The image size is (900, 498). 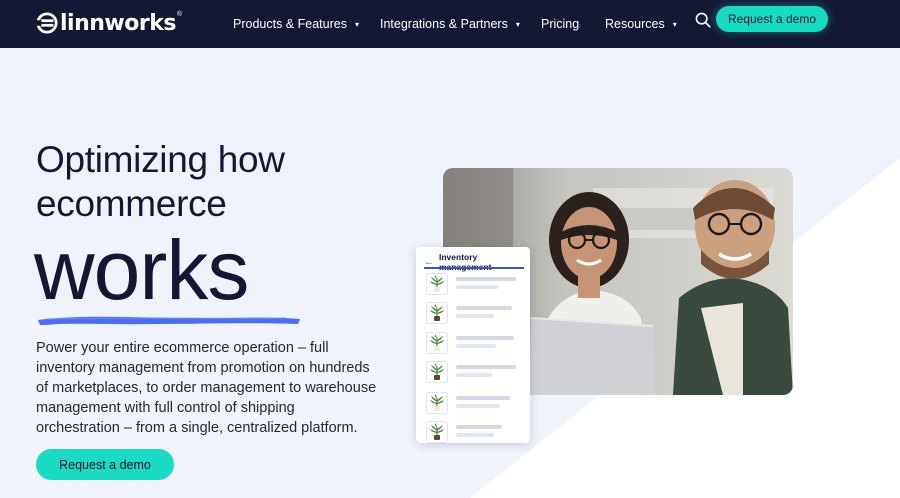 I want to click on divider, so click(x=474, y=268).